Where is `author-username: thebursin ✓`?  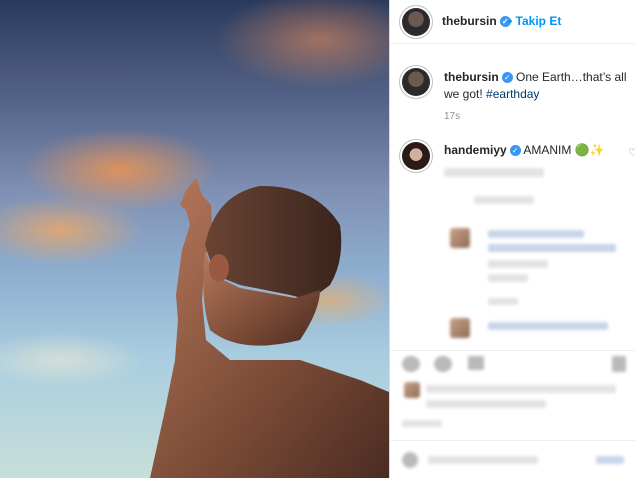
author-username: thebursin ✓ is located at coordinates (476, 21).